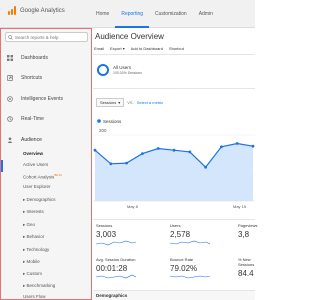 The height and width of the screenshot is (300, 320). I want to click on metric-label: Bounce Rate, so click(182, 259).